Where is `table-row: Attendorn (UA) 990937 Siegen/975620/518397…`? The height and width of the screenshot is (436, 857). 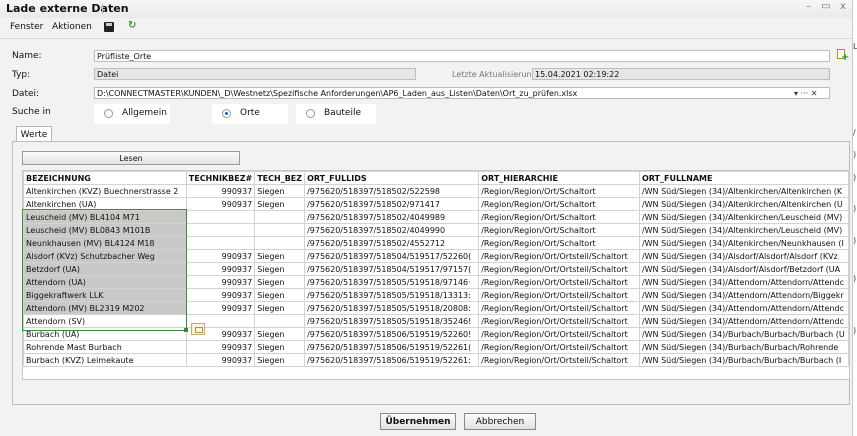
table-row: Attendorn (UA) 990937 Siegen/975620/518397… is located at coordinates (436, 282).